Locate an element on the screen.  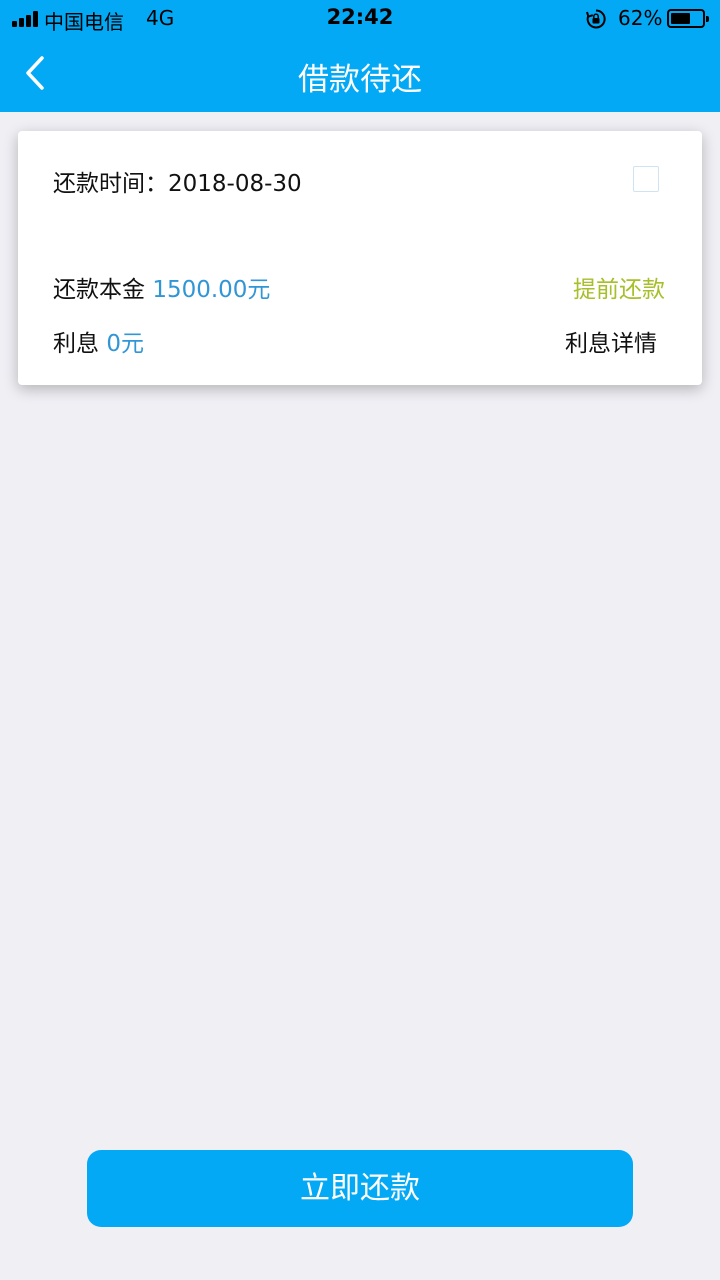
principal-row: 还款本金 1500.00元 is located at coordinates (161, 287).